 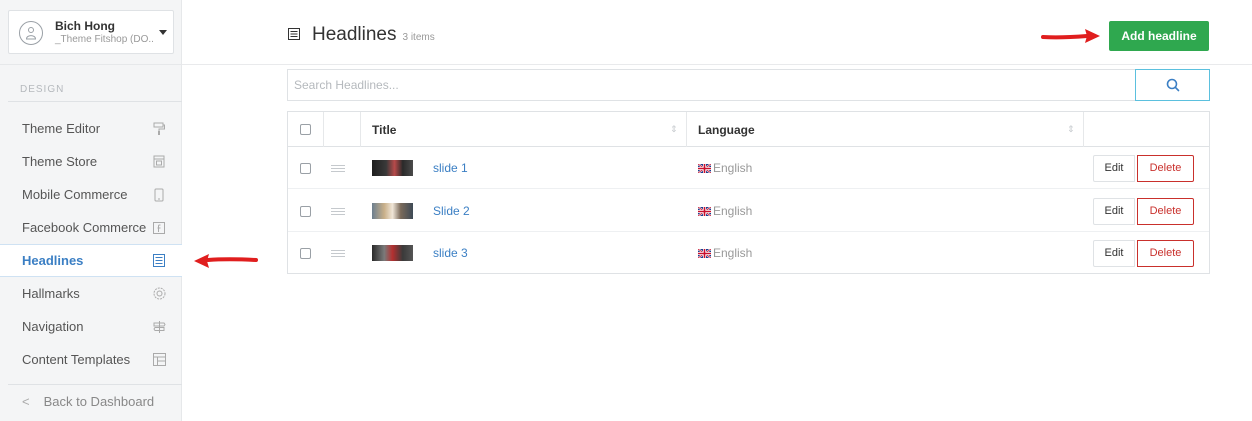 I want to click on template-icon, so click(x=159, y=360).